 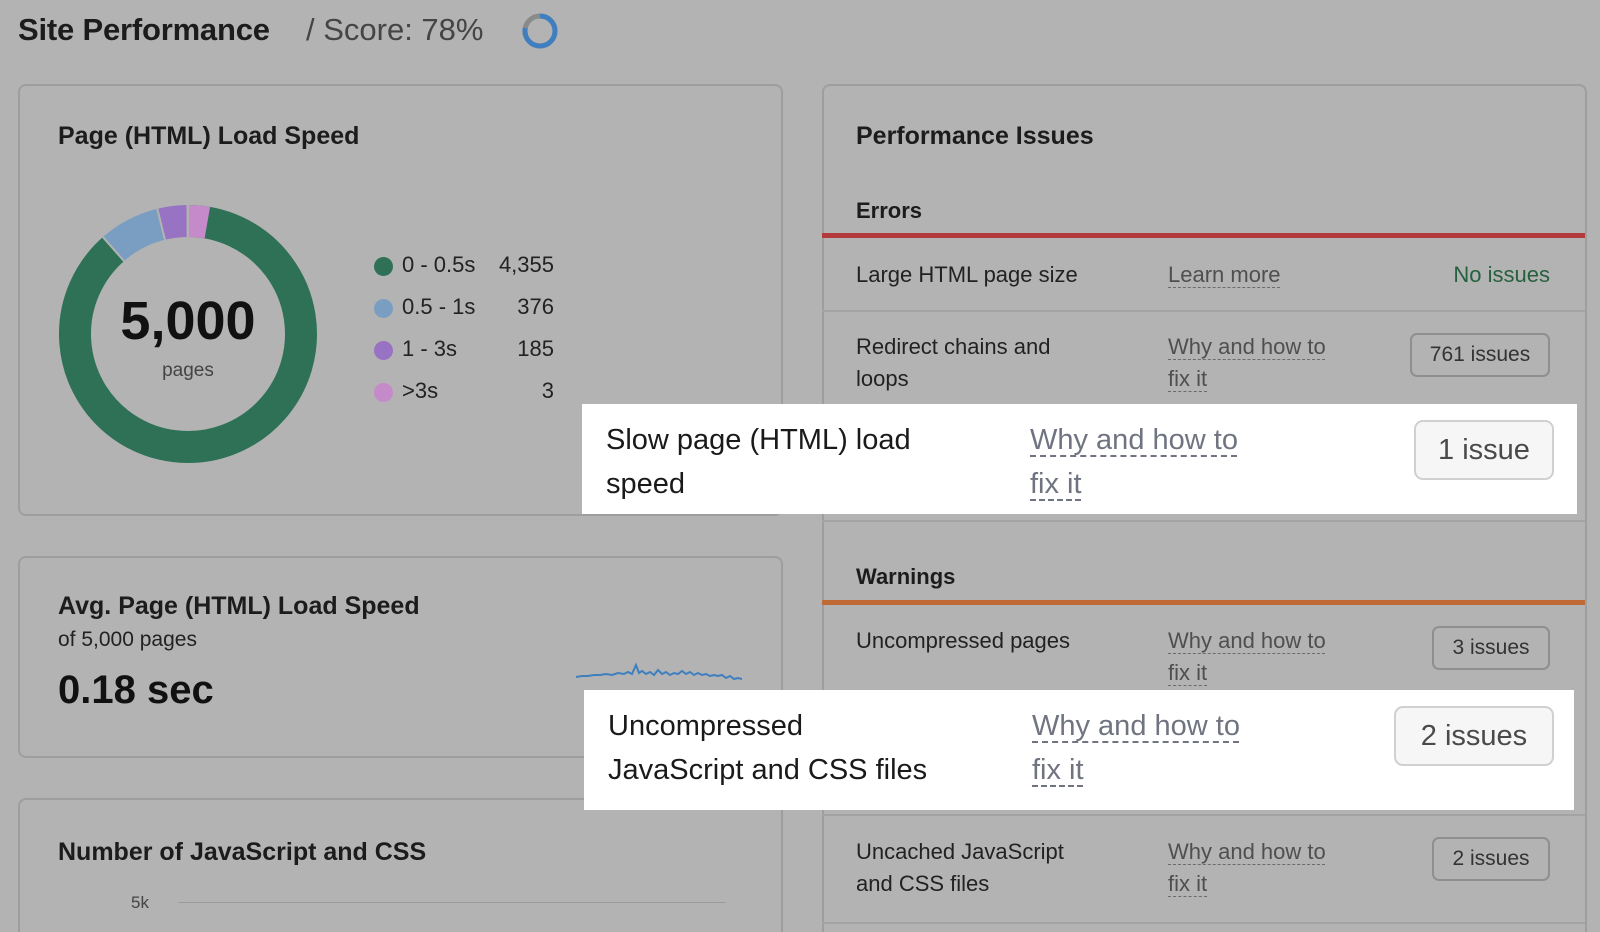 I want to click on legend-item-over-3s: >3s 3, so click(x=464, y=392).